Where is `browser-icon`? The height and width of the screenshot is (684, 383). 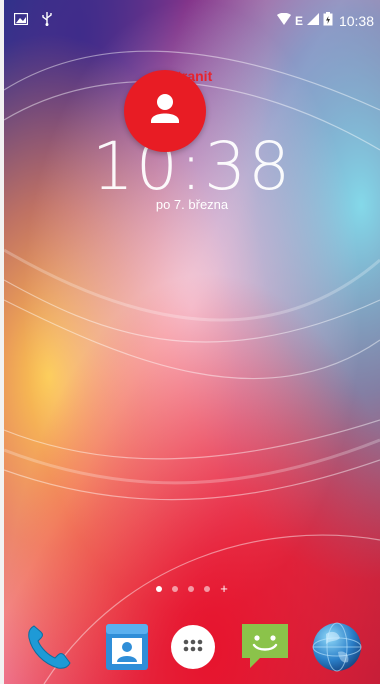
browser-icon is located at coordinates (337, 651).